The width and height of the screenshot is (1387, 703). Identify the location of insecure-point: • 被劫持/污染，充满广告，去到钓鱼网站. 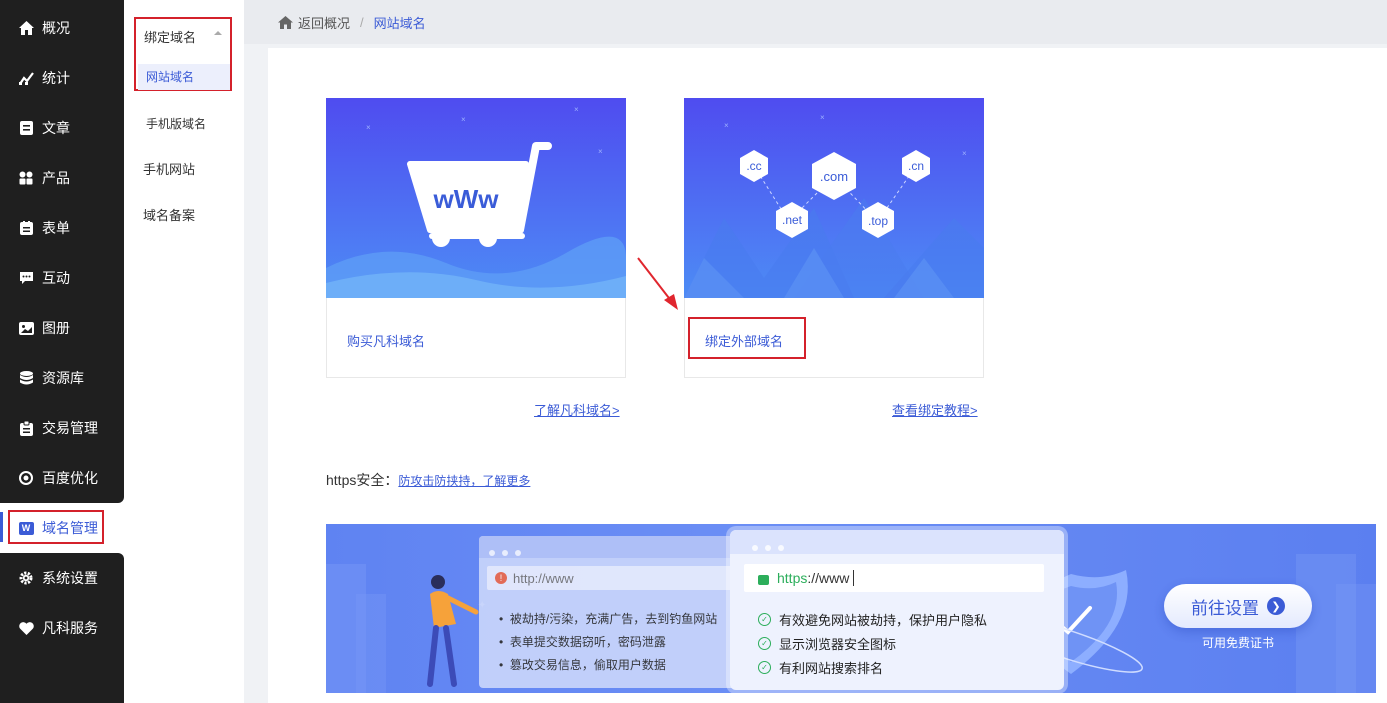
(608, 619).